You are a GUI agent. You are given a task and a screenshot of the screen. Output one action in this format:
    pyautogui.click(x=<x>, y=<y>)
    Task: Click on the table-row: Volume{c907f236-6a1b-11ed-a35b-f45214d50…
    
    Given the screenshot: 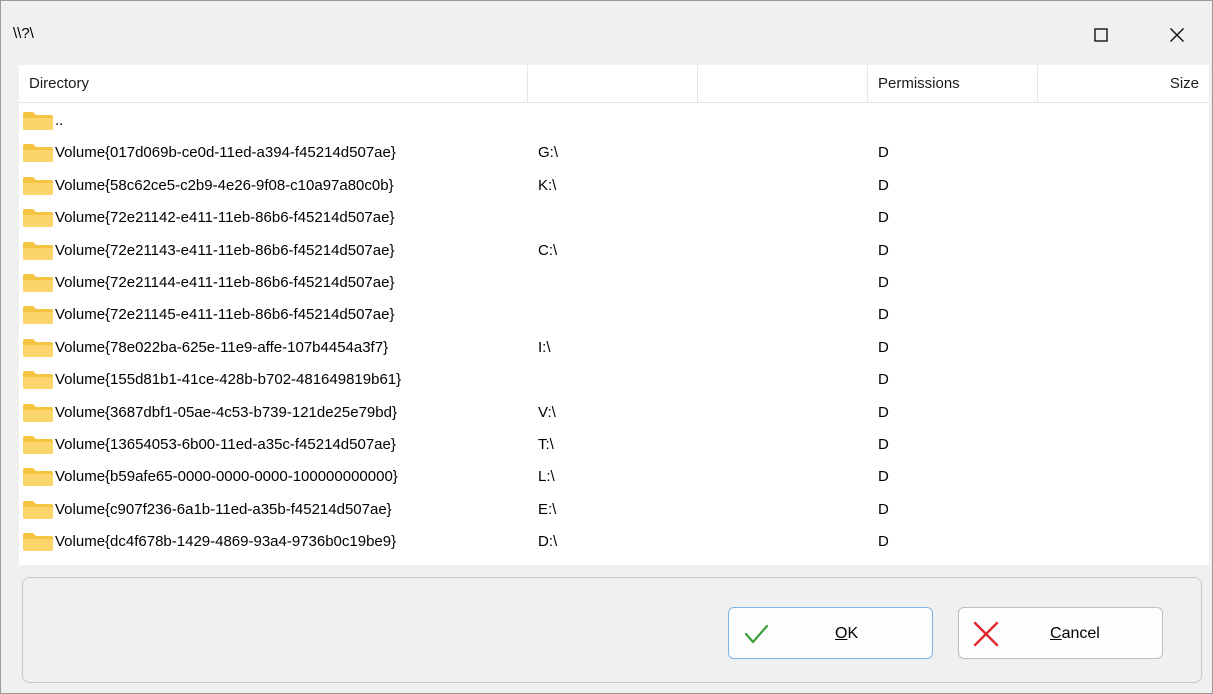 What is the action you would take?
    pyautogui.click(x=614, y=510)
    